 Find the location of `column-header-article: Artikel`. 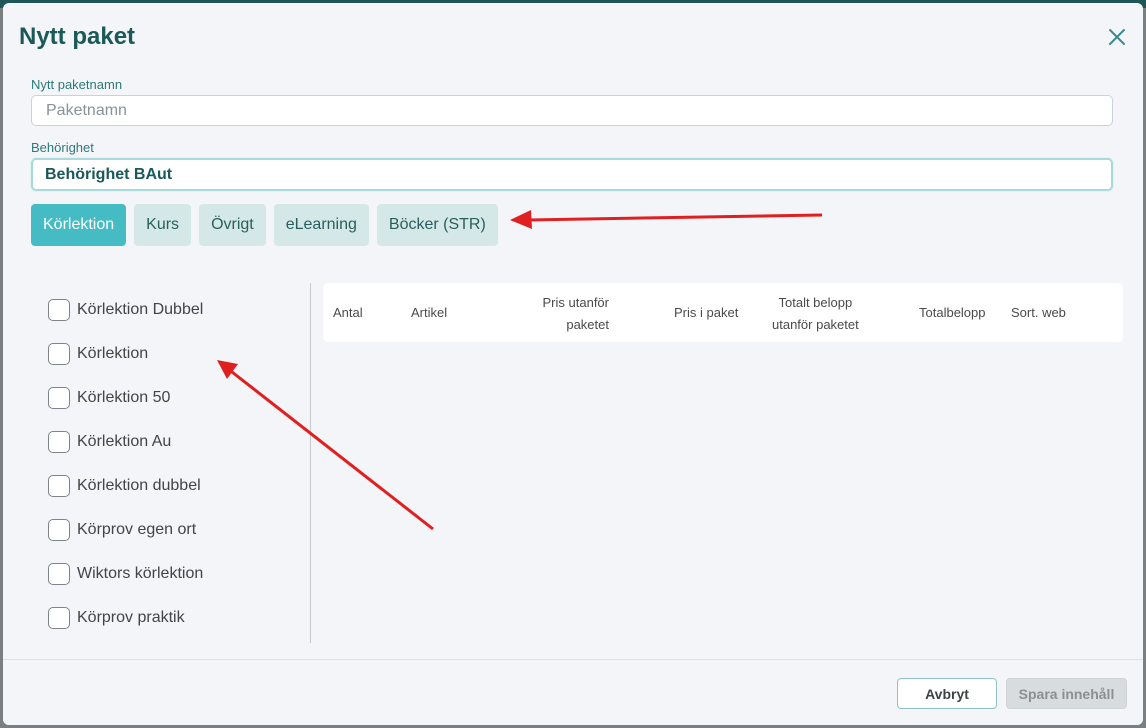

column-header-article: Artikel is located at coordinates (429, 312).